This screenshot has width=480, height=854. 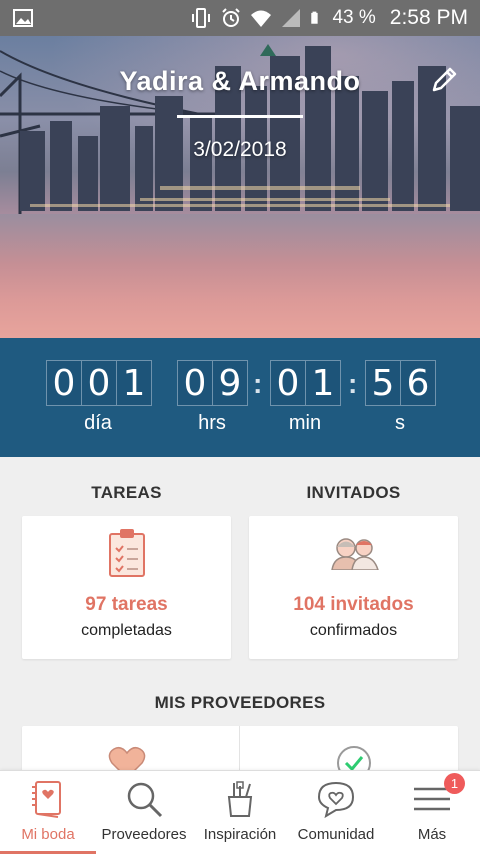 I want to click on nav-mas: Más, so click(x=432, y=812).